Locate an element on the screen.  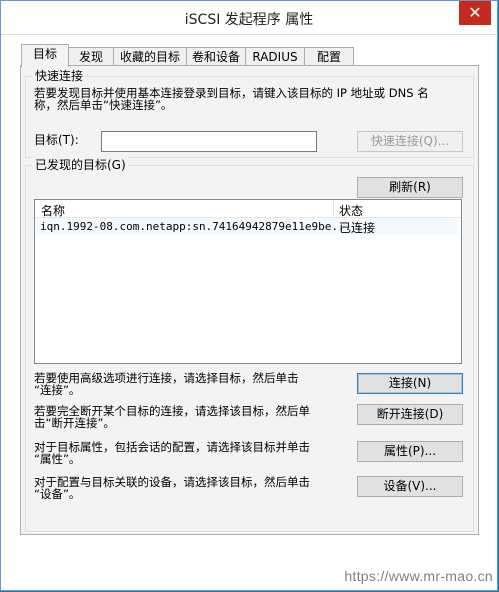
column-name: 名称 is located at coordinates (53, 210).